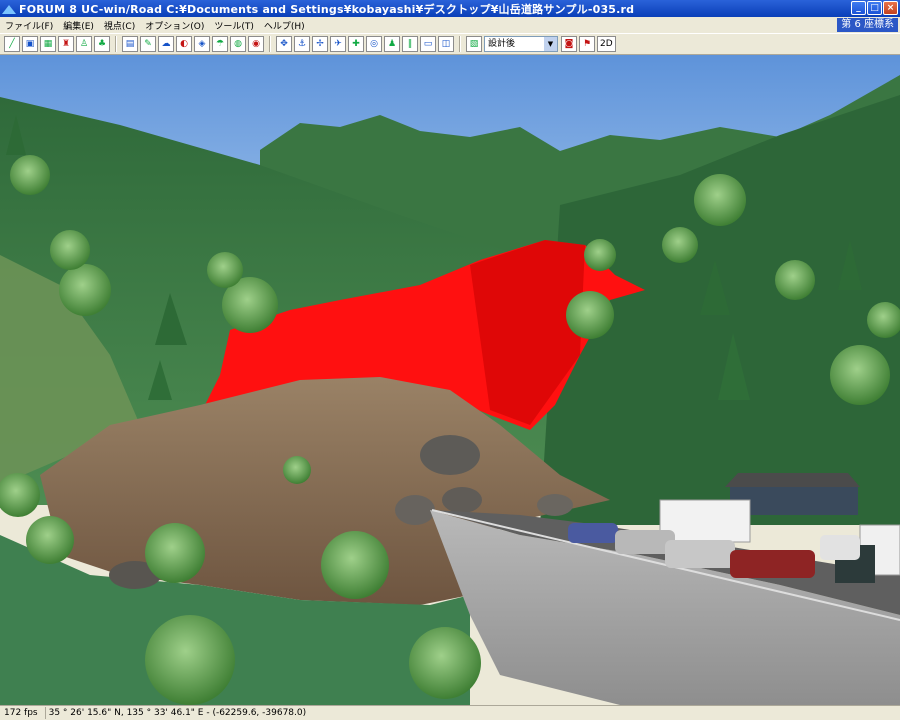  Describe the element at coordinates (202, 44) in the screenshot. I see `car-icon: ◈` at that location.